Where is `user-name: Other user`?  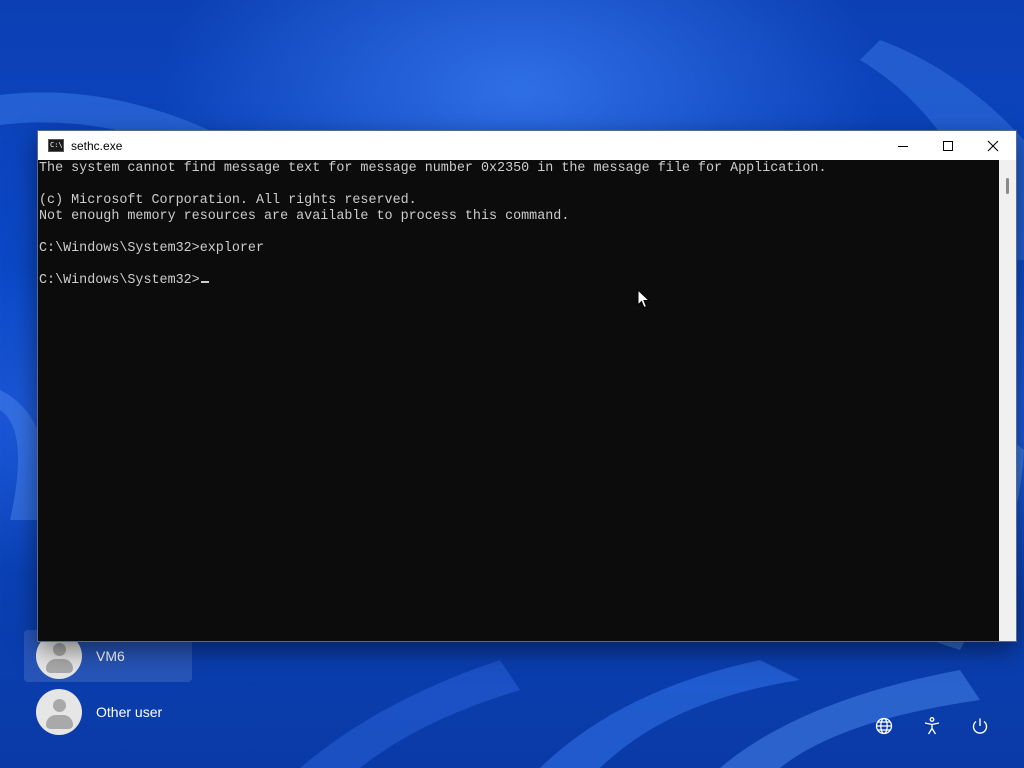
user-name: Other user is located at coordinates (129, 712).